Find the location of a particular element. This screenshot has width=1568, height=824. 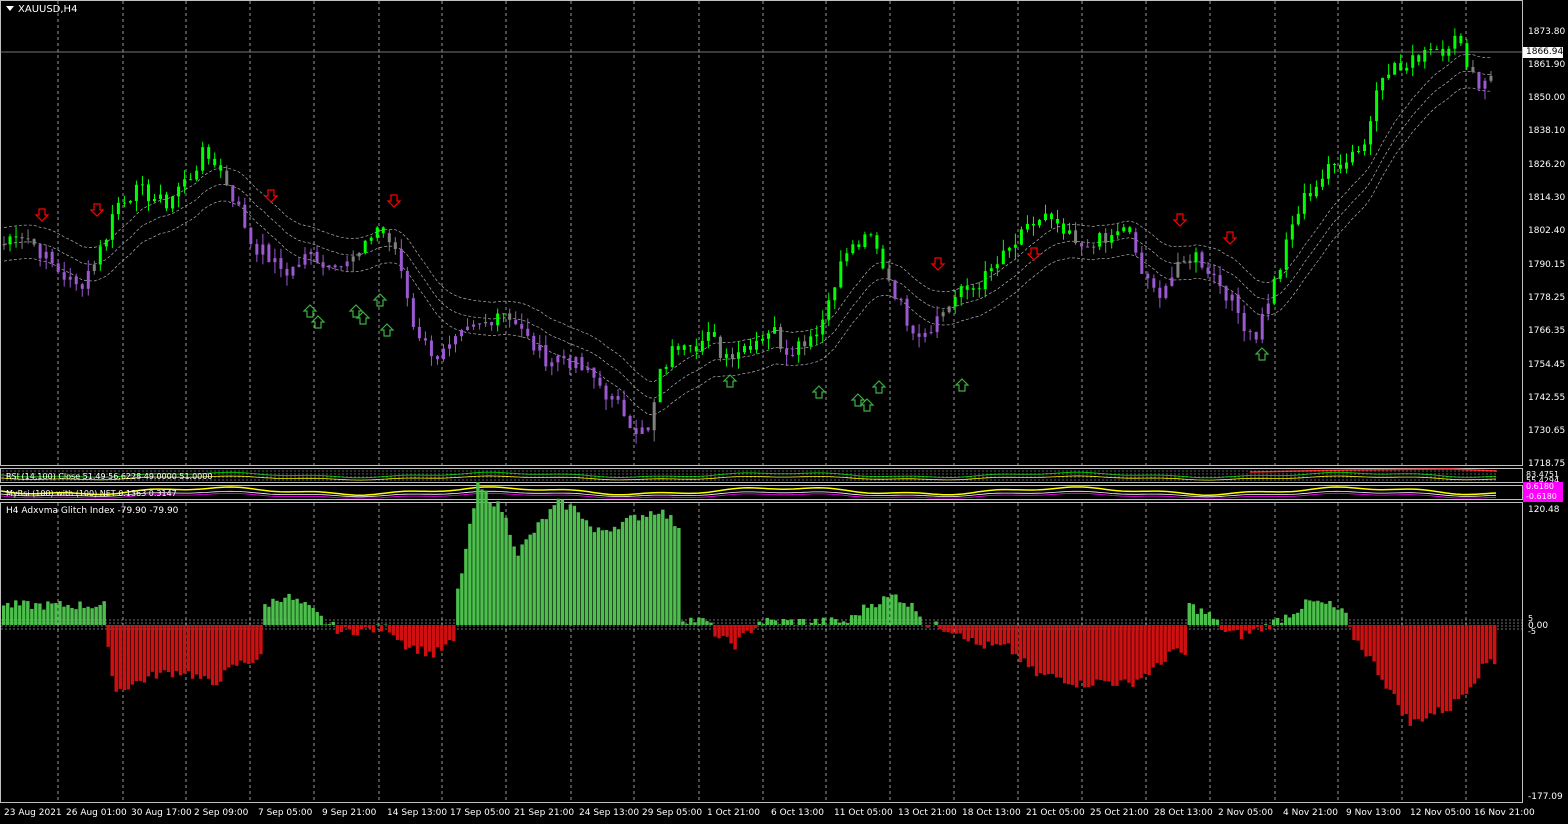

price-tick-label: 1861.90 is located at coordinates (1547, 65).